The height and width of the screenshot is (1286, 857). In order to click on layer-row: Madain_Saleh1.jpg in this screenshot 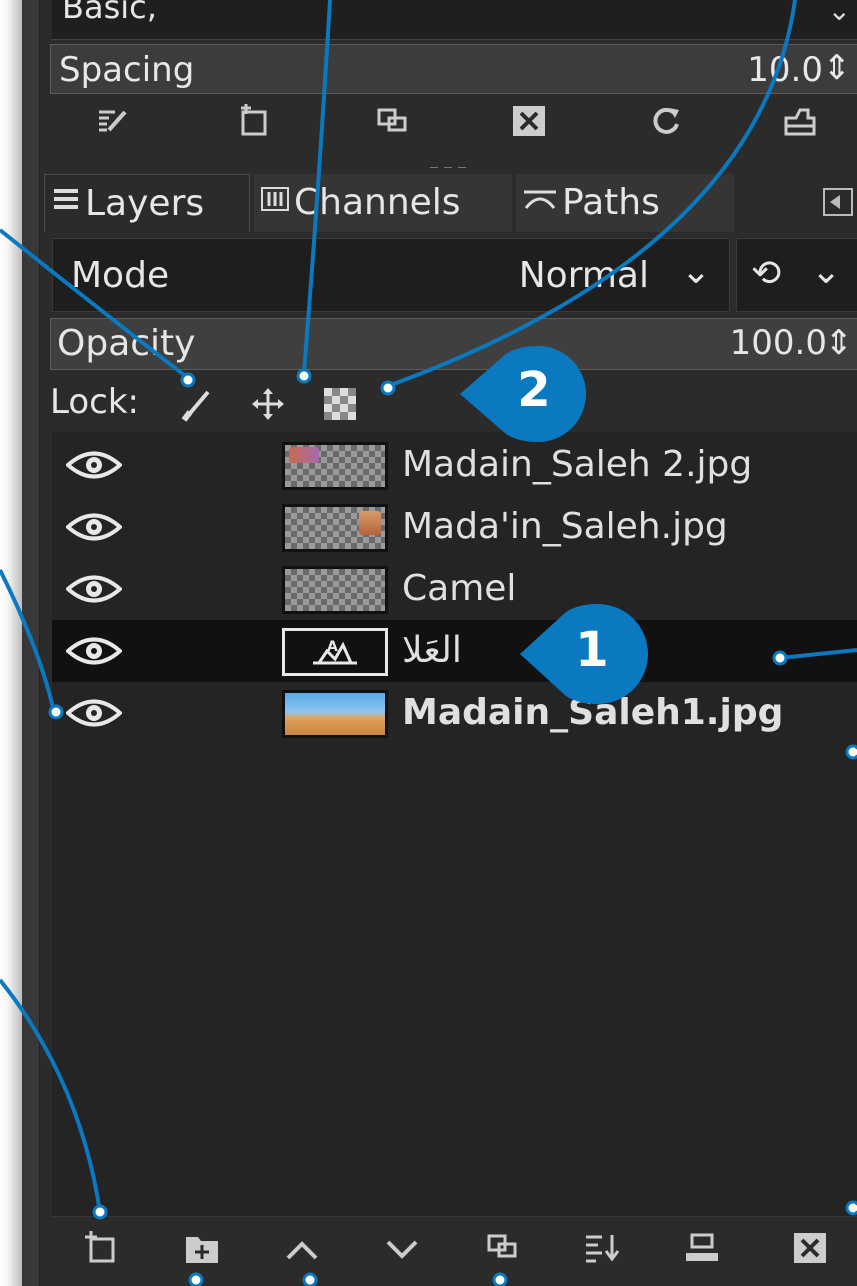, I will do `click(454, 713)`.